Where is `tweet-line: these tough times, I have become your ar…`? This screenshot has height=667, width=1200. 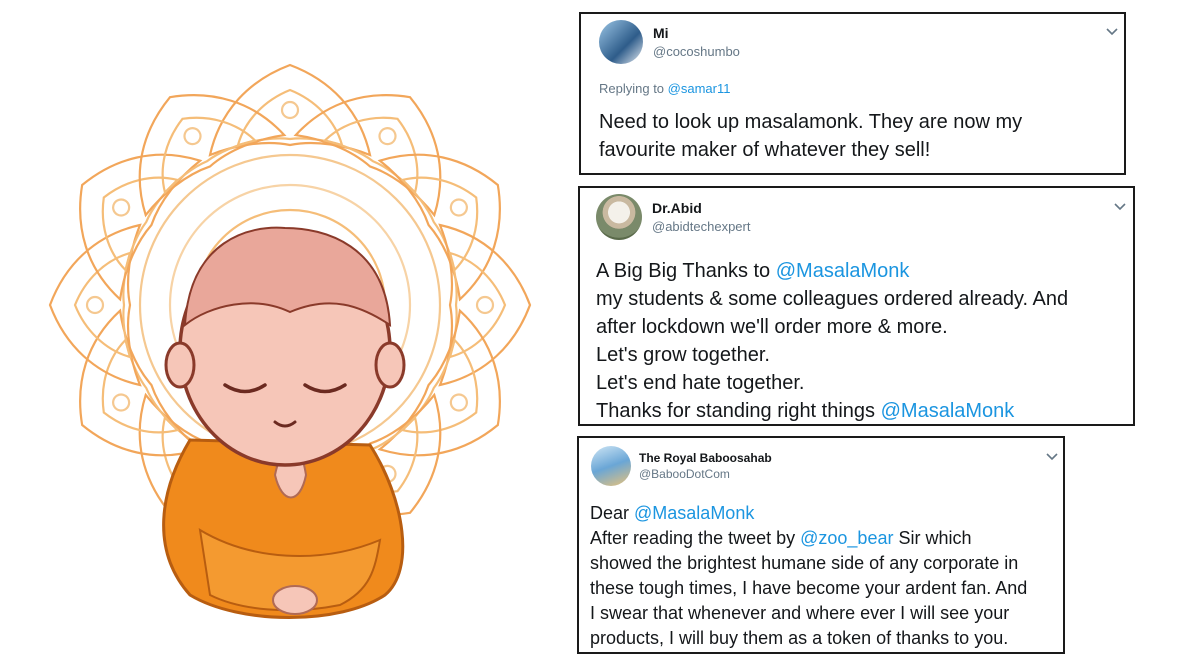
tweet-line: these tough times, I have become your ar… is located at coordinates (809, 588).